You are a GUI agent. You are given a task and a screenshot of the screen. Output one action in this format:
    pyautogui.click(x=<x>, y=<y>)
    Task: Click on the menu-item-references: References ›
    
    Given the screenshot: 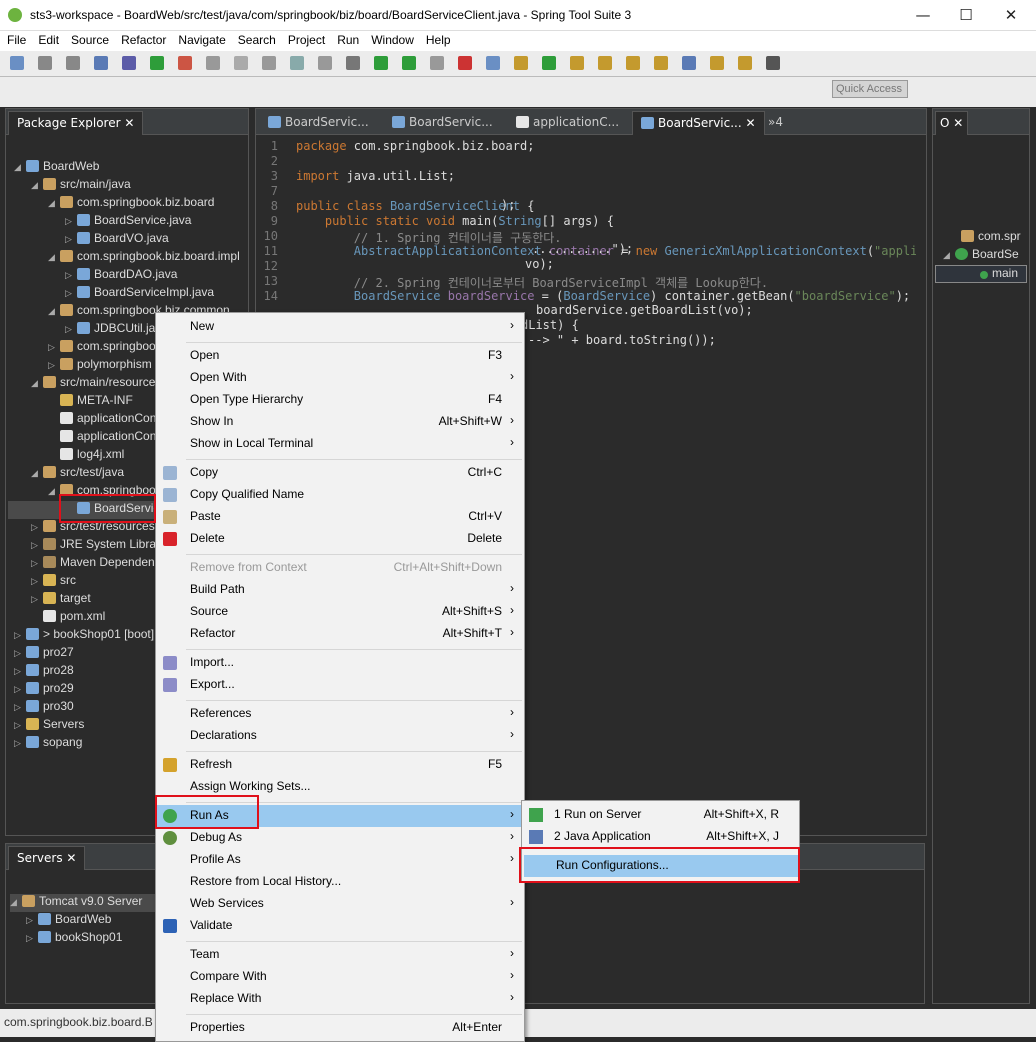 What is the action you would take?
    pyautogui.click(x=340, y=714)
    